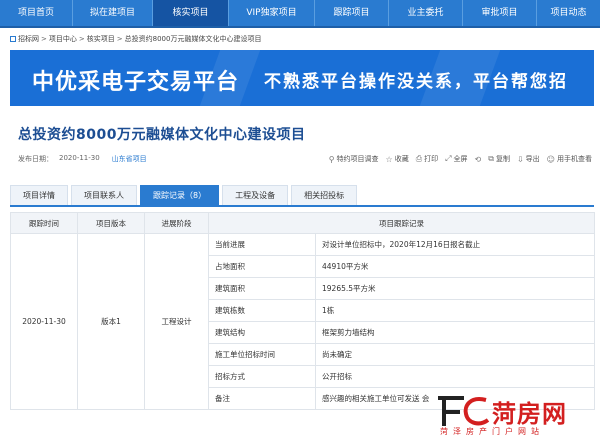  What do you see at coordinates (455, 354) in the screenshot?
I see `record-value: 尚未确定` at bounding box center [455, 354].